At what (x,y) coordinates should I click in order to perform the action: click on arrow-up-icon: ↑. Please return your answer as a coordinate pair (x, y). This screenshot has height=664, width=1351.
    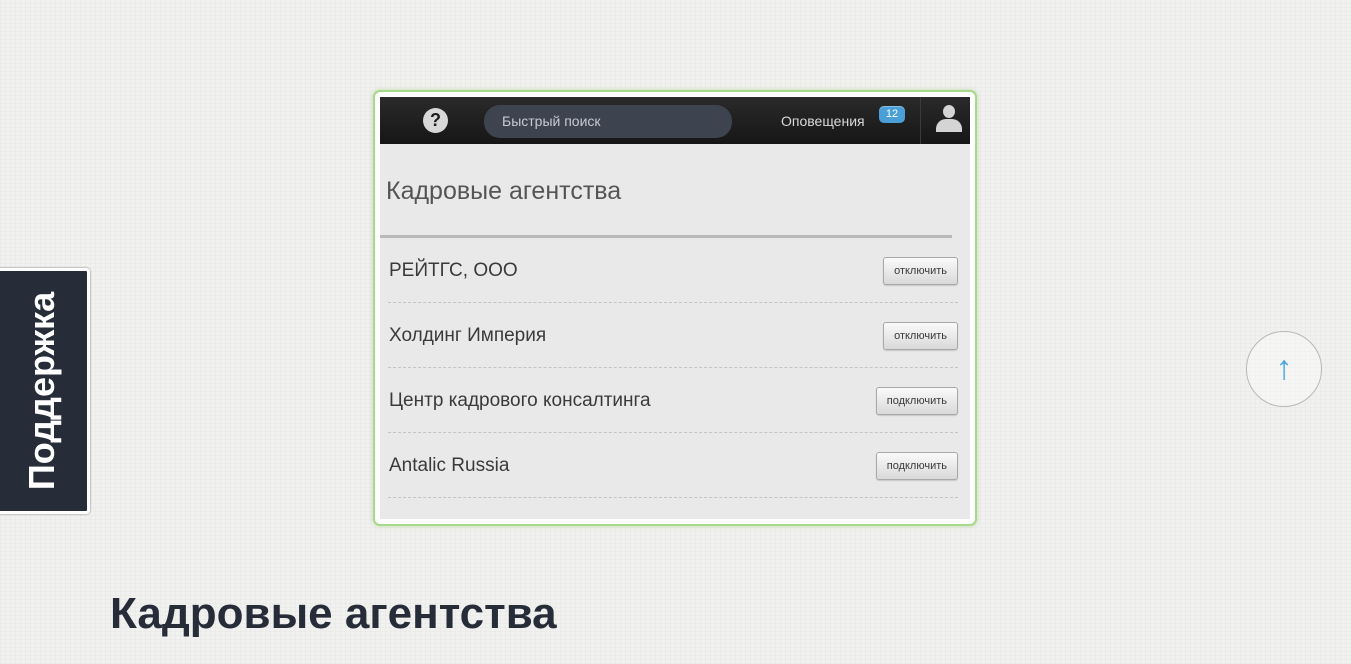
    Looking at the image, I should click on (1284, 368).